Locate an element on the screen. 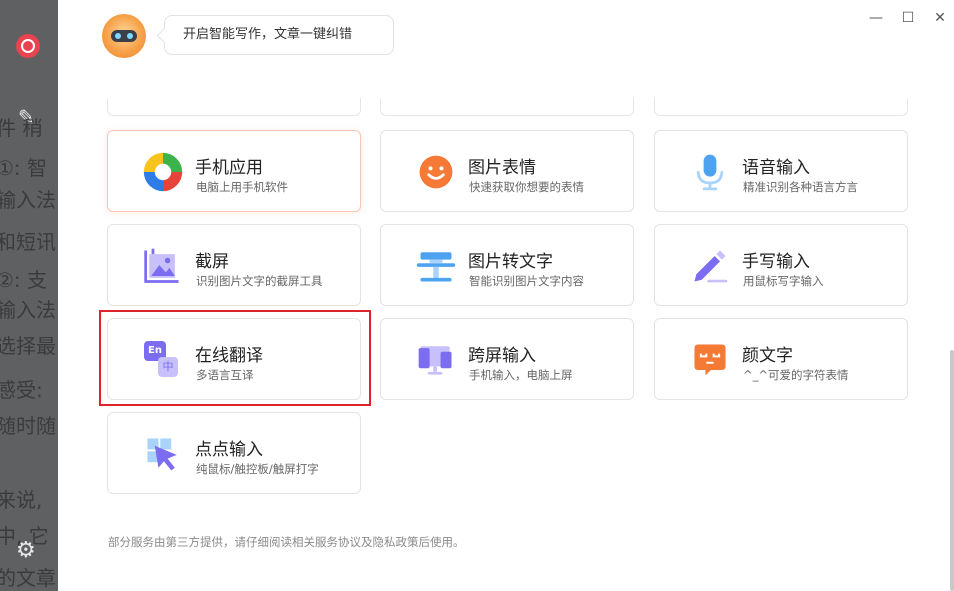 Image resolution: width=954 pixels, height=591 pixels. card-title: 颜文字 is located at coordinates (767, 356).